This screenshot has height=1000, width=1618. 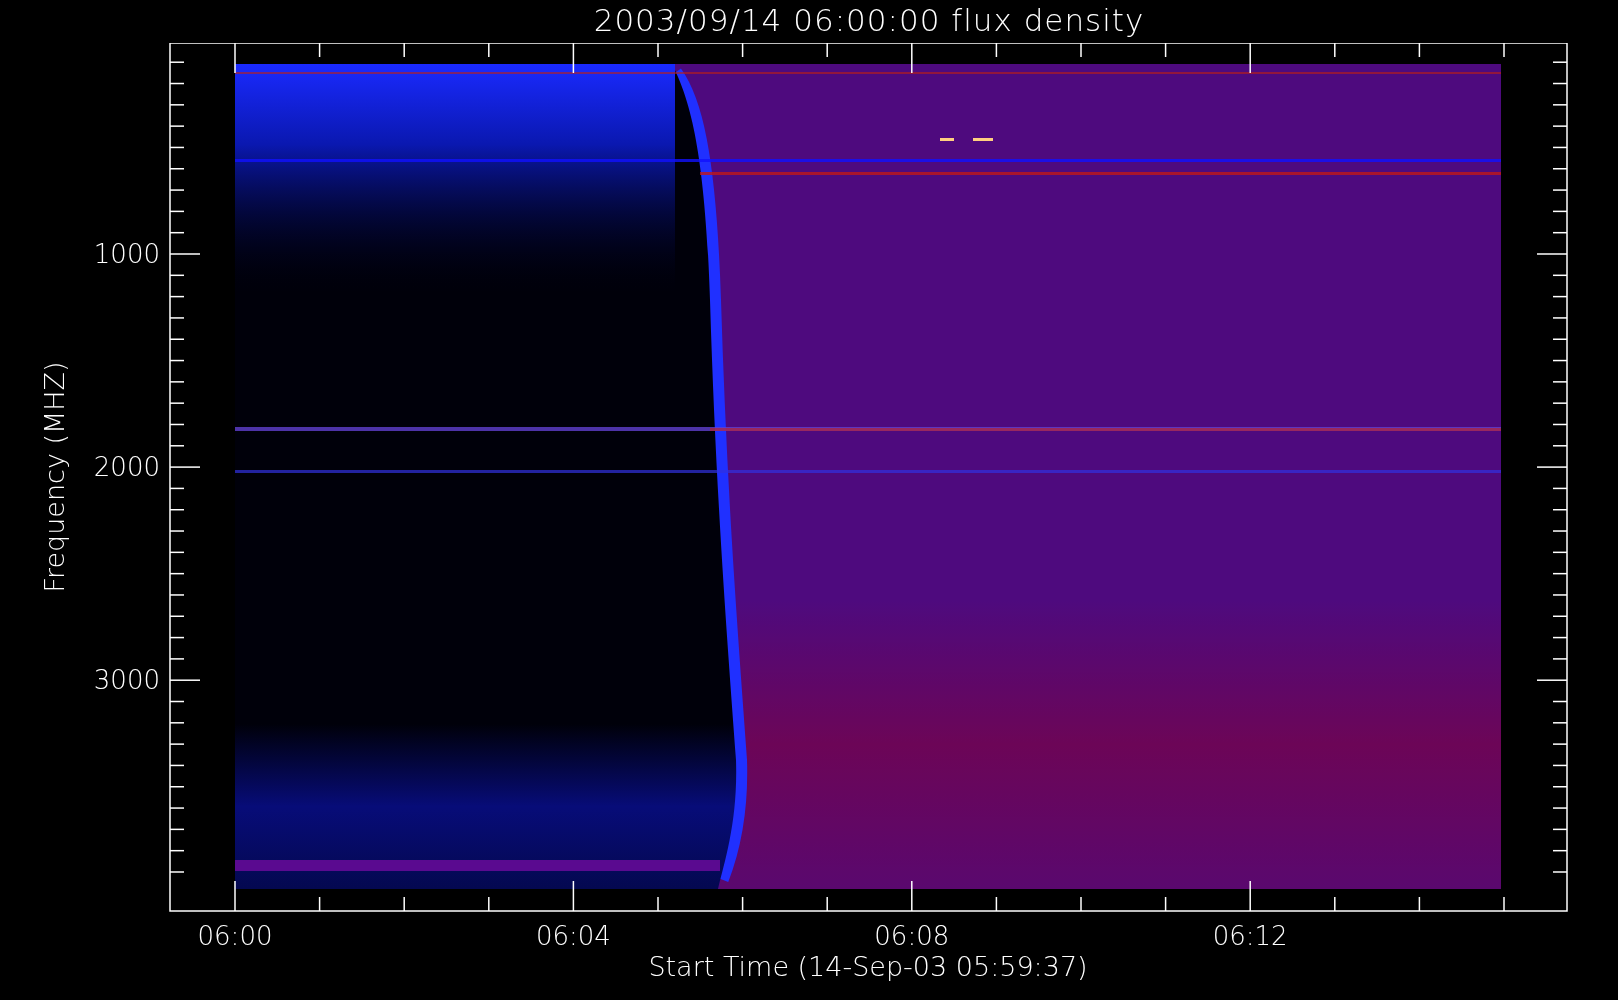 I want to click on y-tick-label: 1000, so click(x=126, y=254).